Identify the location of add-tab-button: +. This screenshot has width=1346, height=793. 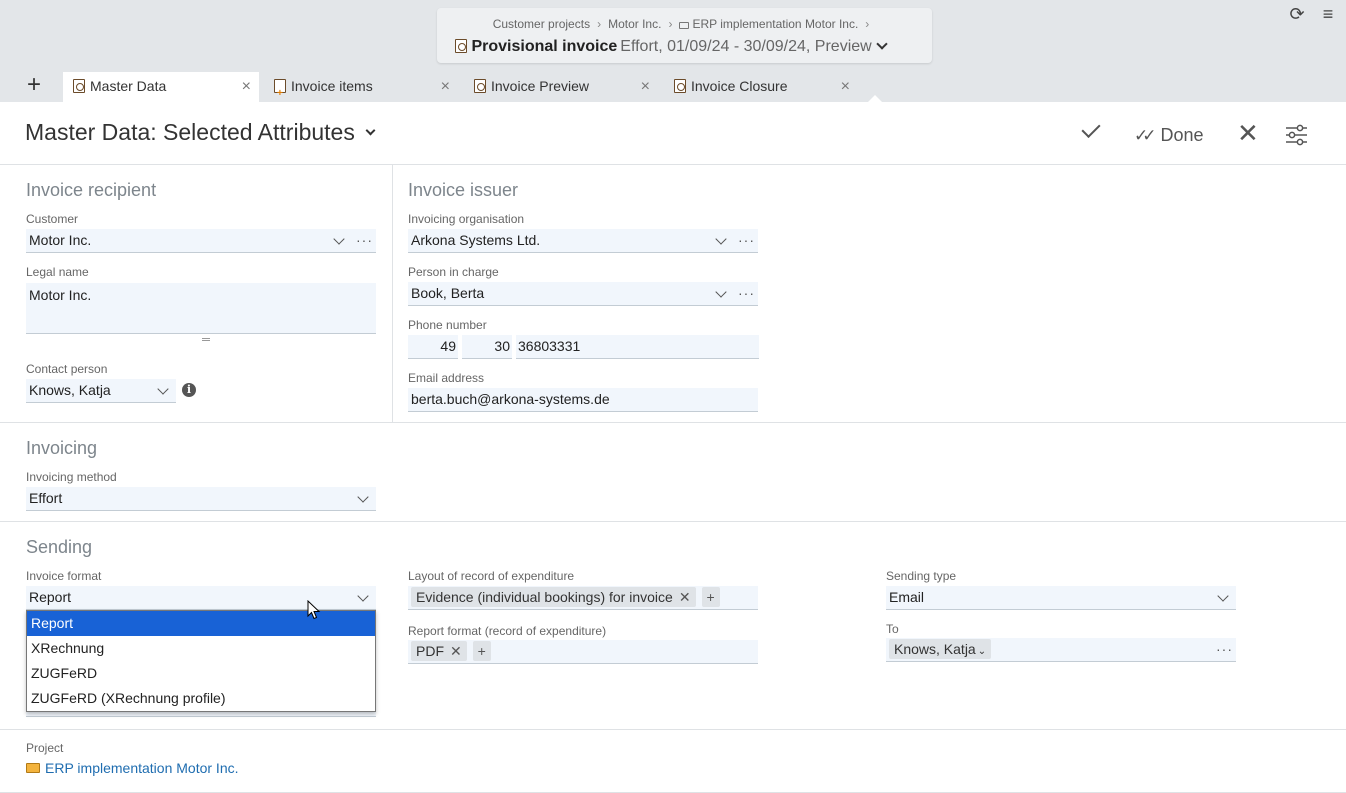
(34, 85).